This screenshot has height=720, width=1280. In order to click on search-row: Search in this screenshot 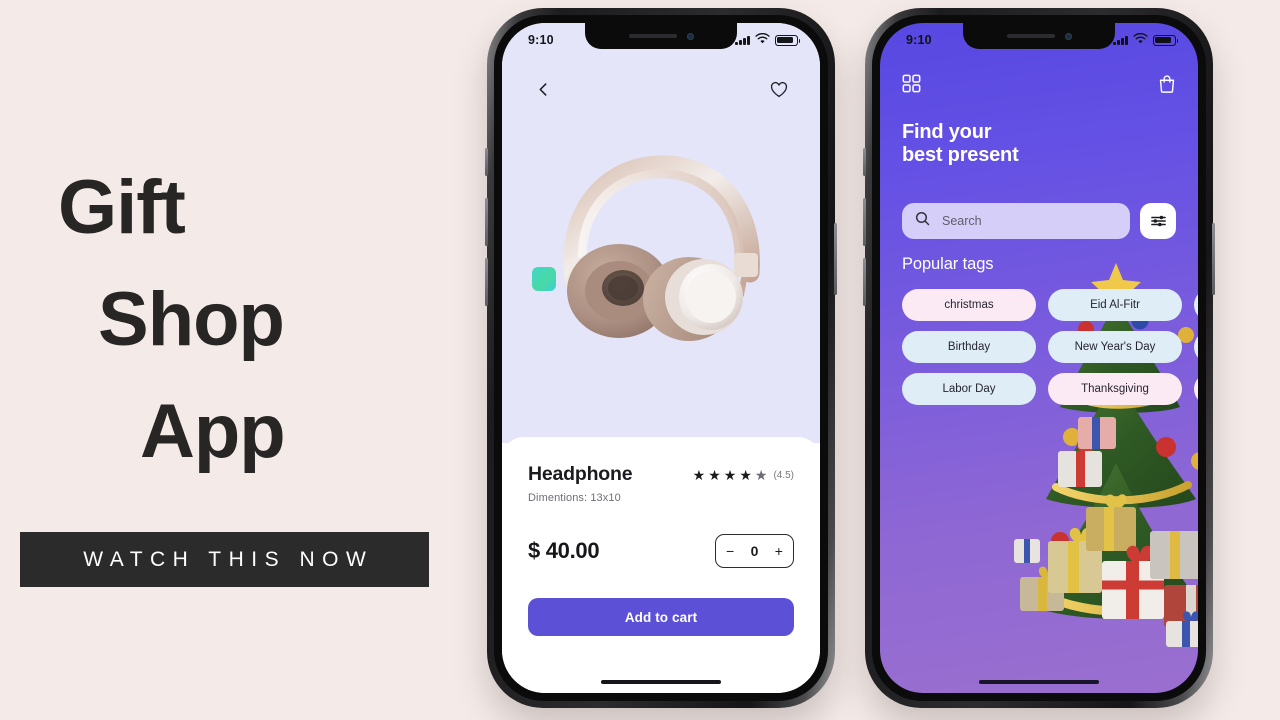, I will do `click(1039, 221)`.